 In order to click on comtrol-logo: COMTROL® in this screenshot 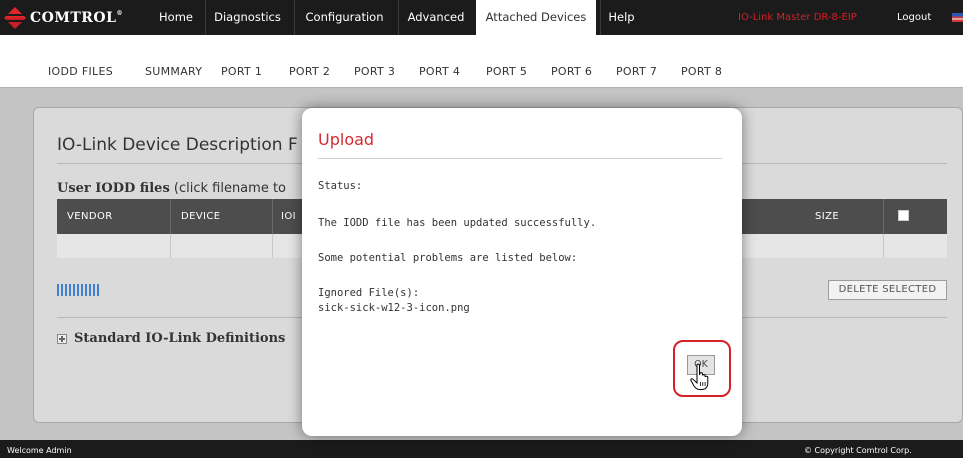, I will do `click(74, 17)`.